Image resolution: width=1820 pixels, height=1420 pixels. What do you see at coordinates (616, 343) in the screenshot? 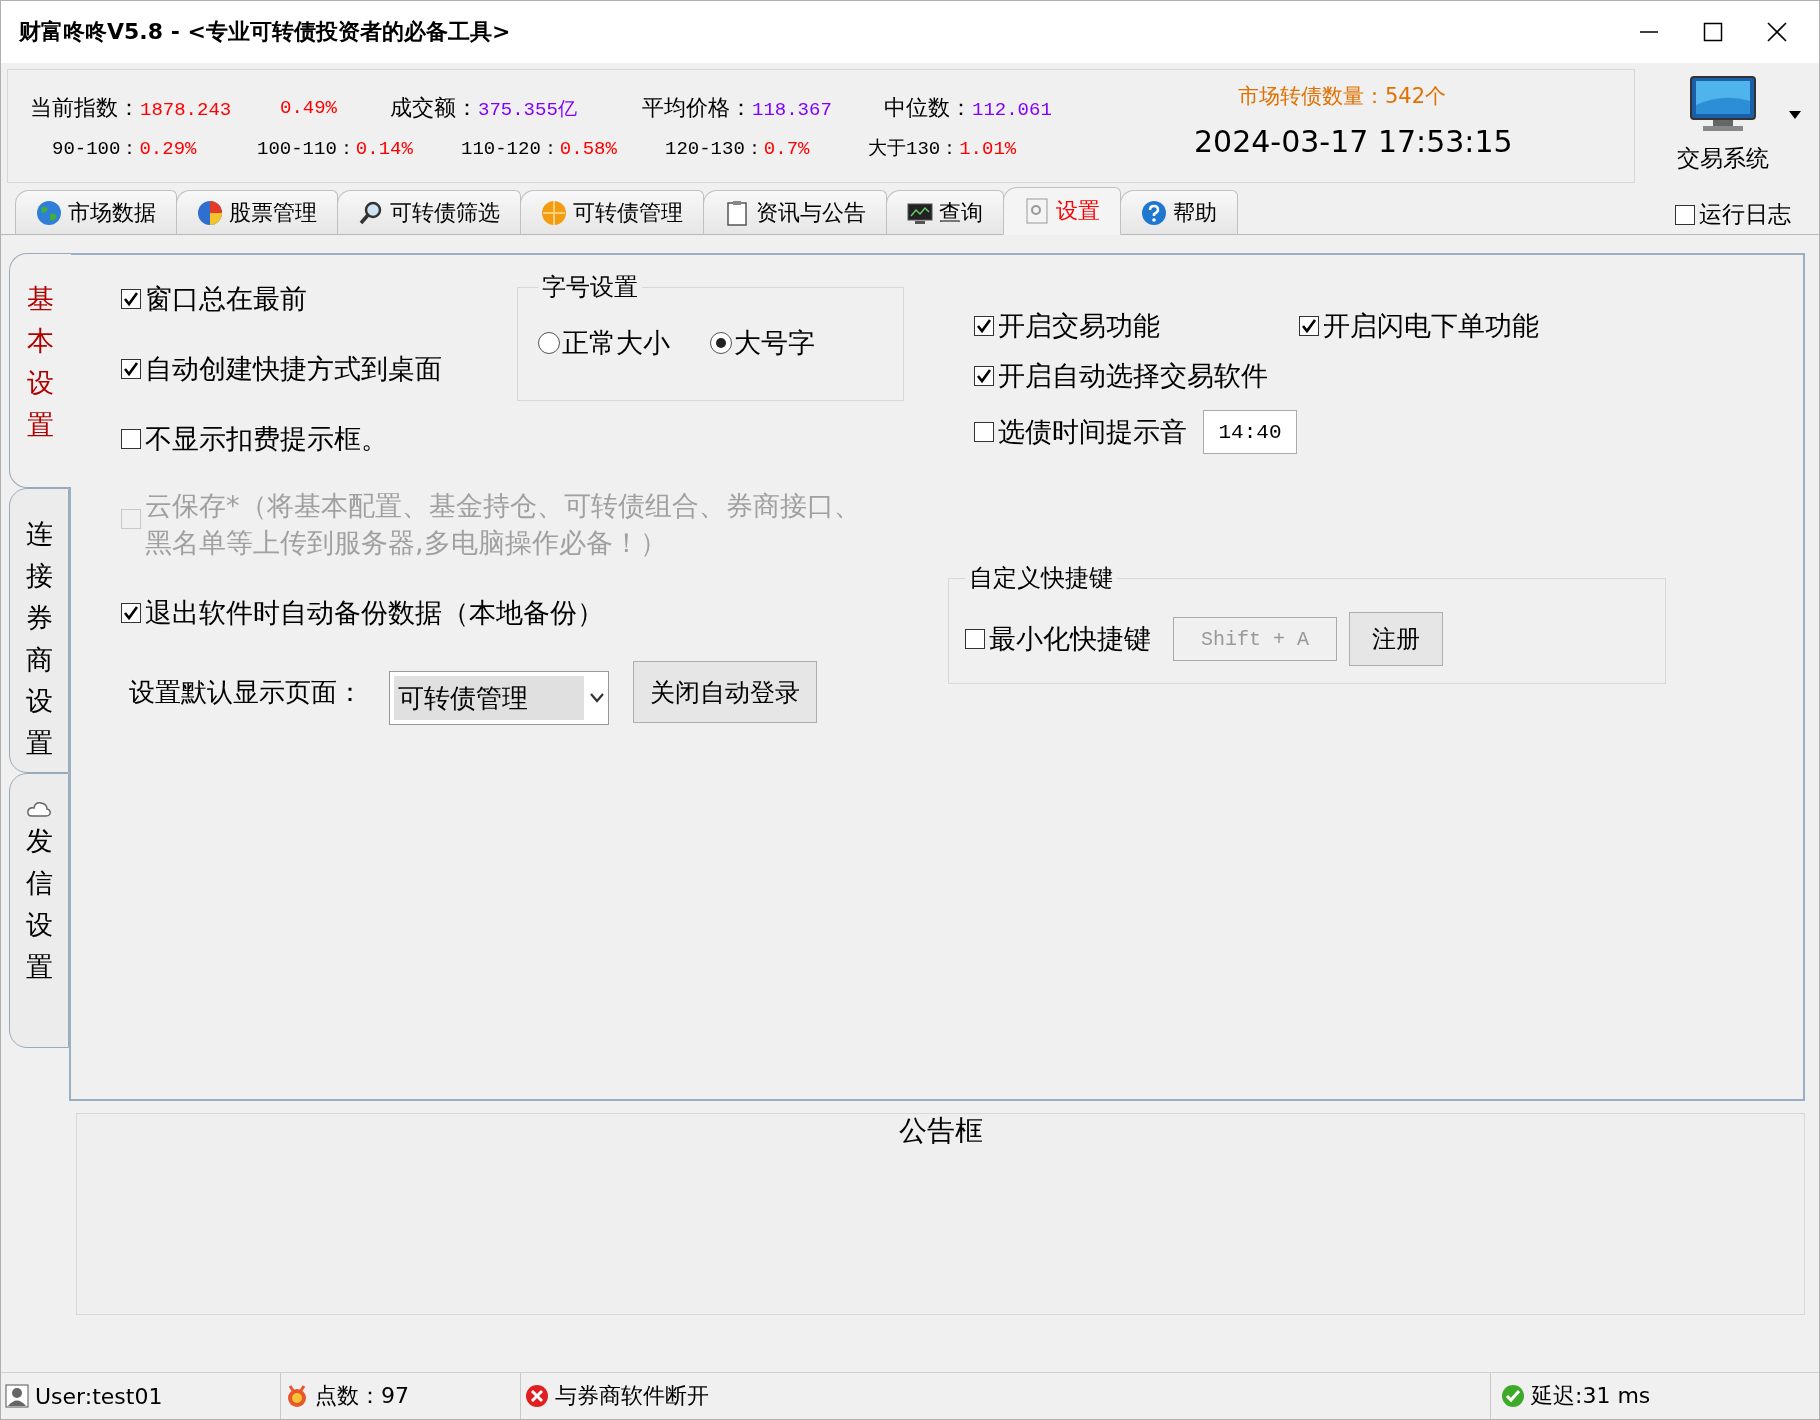
I see `radio-label: 正常大小` at bounding box center [616, 343].